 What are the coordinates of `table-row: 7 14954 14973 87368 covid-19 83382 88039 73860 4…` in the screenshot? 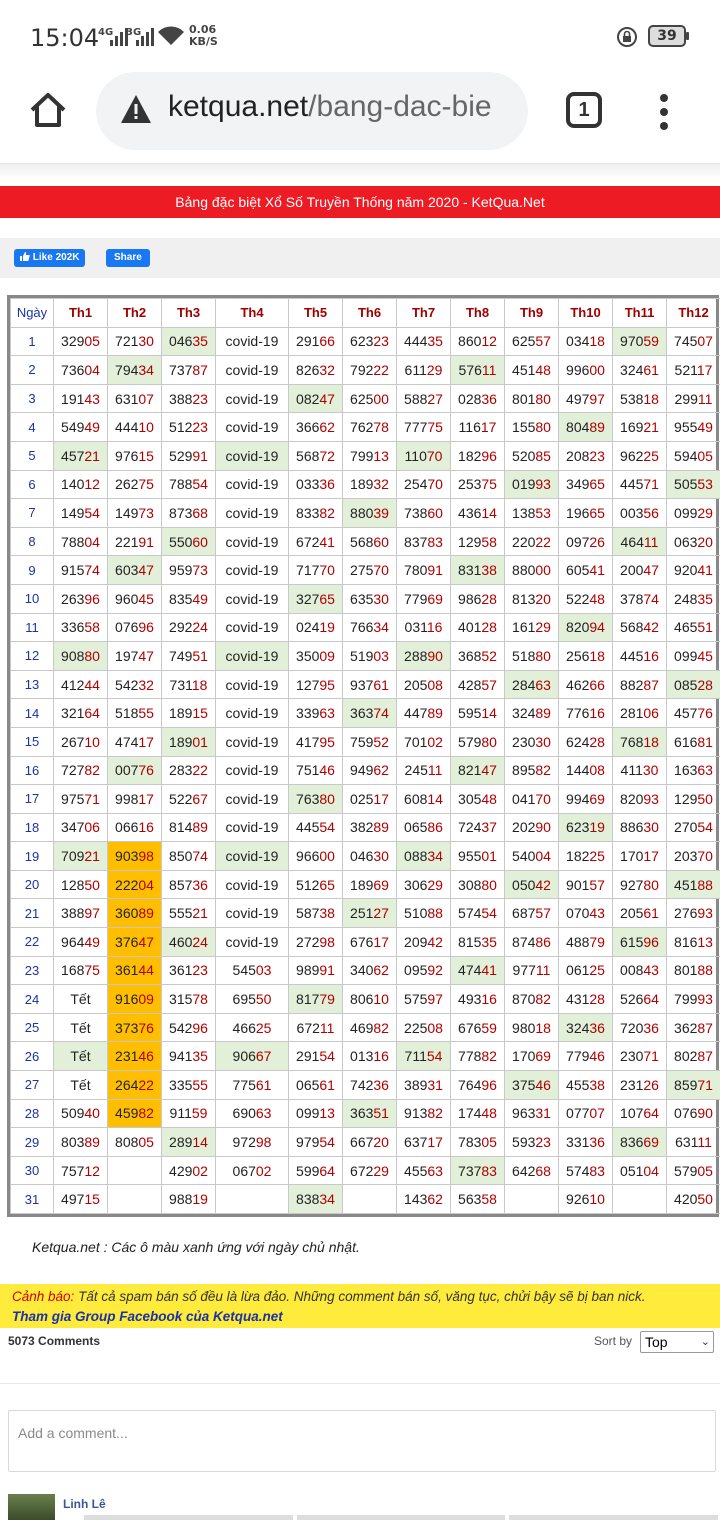 It's located at (365, 513).